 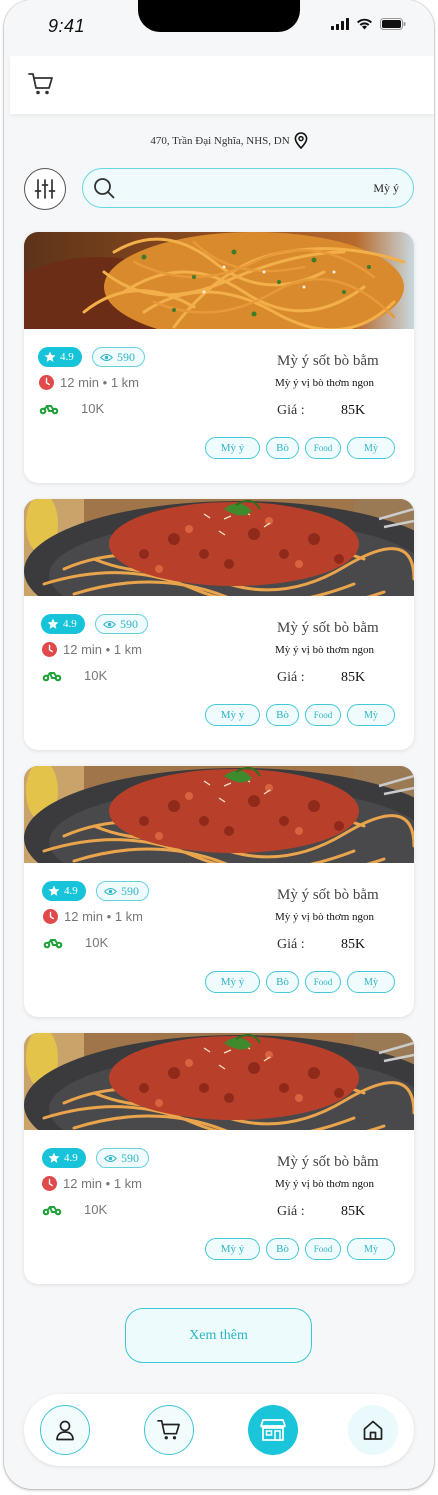 I want to click on home-icon, so click(x=373, y=1430).